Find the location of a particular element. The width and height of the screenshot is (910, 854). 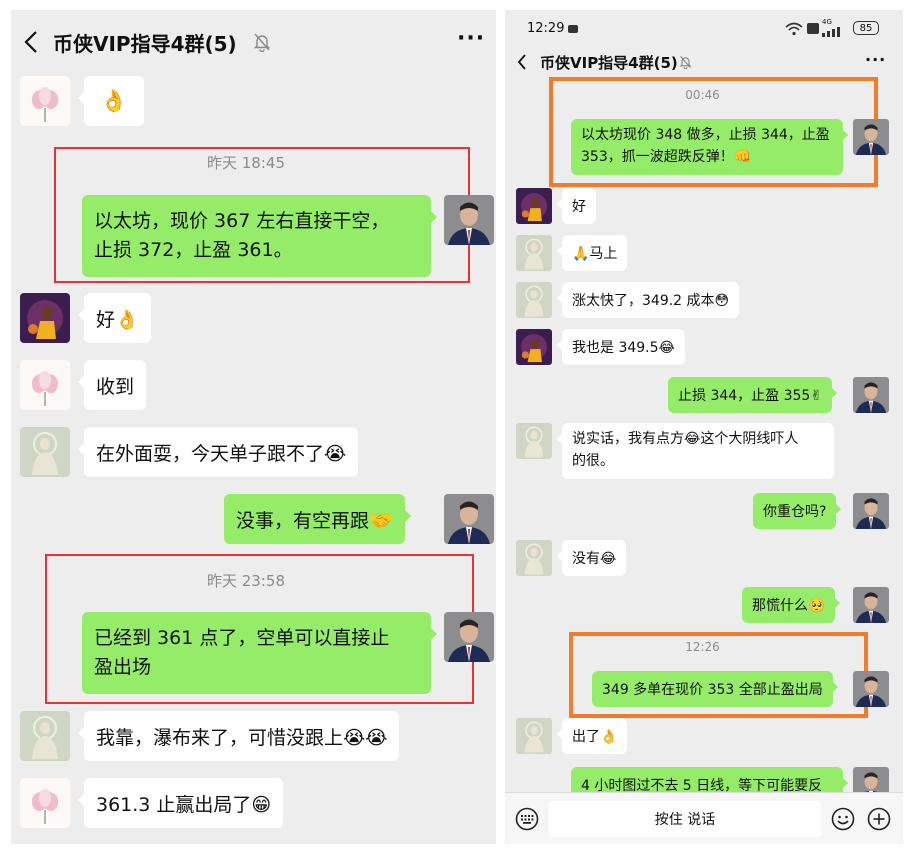

timestamp: 昨天 23:58 is located at coordinates (246, 581).